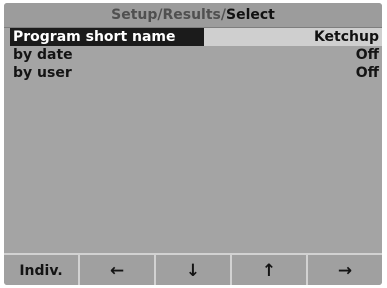 The height and width of the screenshot is (288, 387). Describe the element at coordinates (137, 15) in the screenshot. I see `breadcrumb-setup: Setup/` at that location.